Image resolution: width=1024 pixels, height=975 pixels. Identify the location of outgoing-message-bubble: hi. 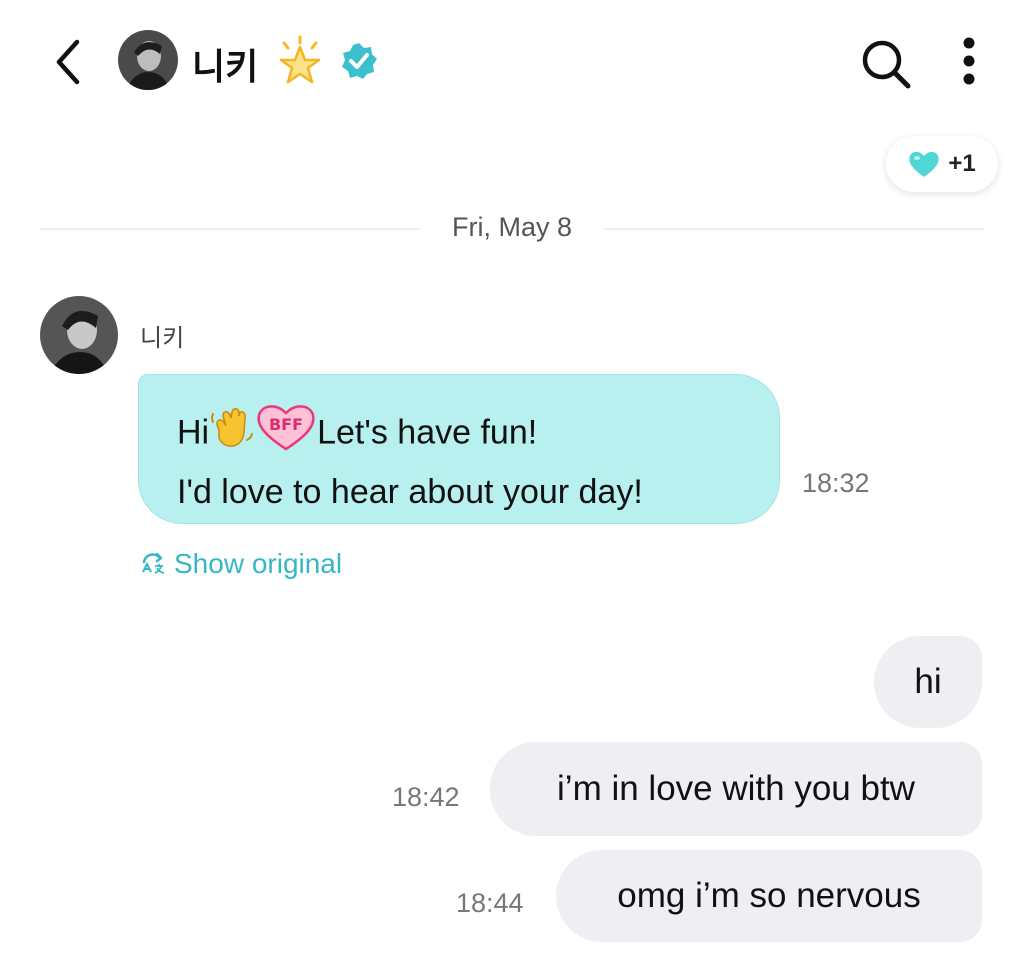
(928, 682).